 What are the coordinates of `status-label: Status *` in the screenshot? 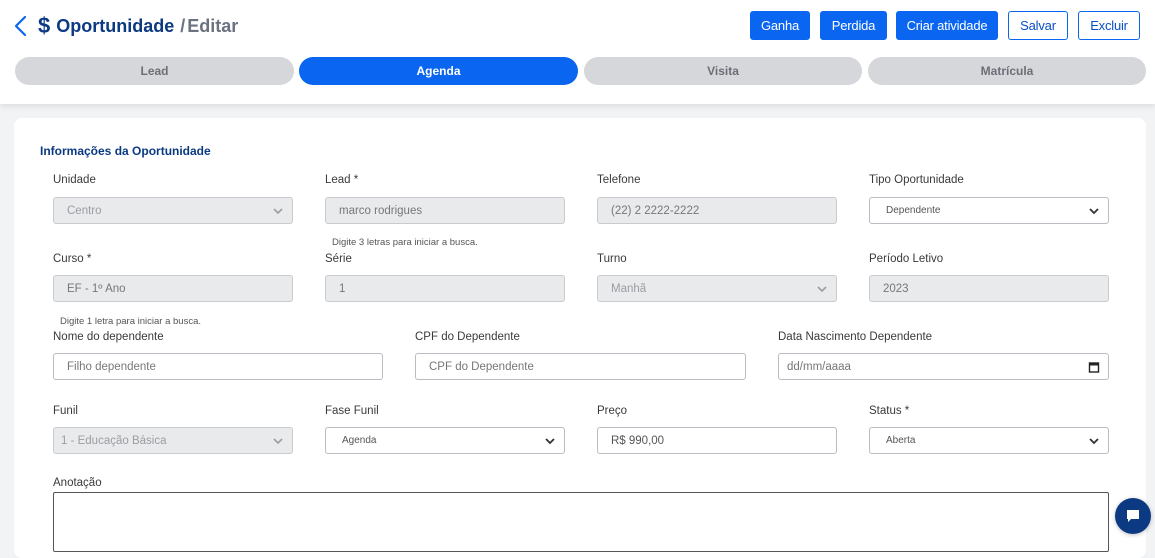 It's located at (889, 411).